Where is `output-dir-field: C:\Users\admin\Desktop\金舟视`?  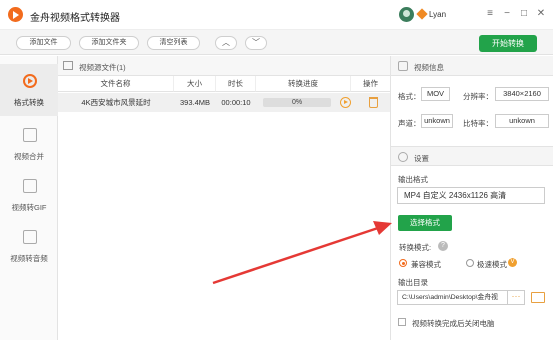 output-dir-field: C:\Users\admin\Desktop\金舟视 is located at coordinates (452, 297).